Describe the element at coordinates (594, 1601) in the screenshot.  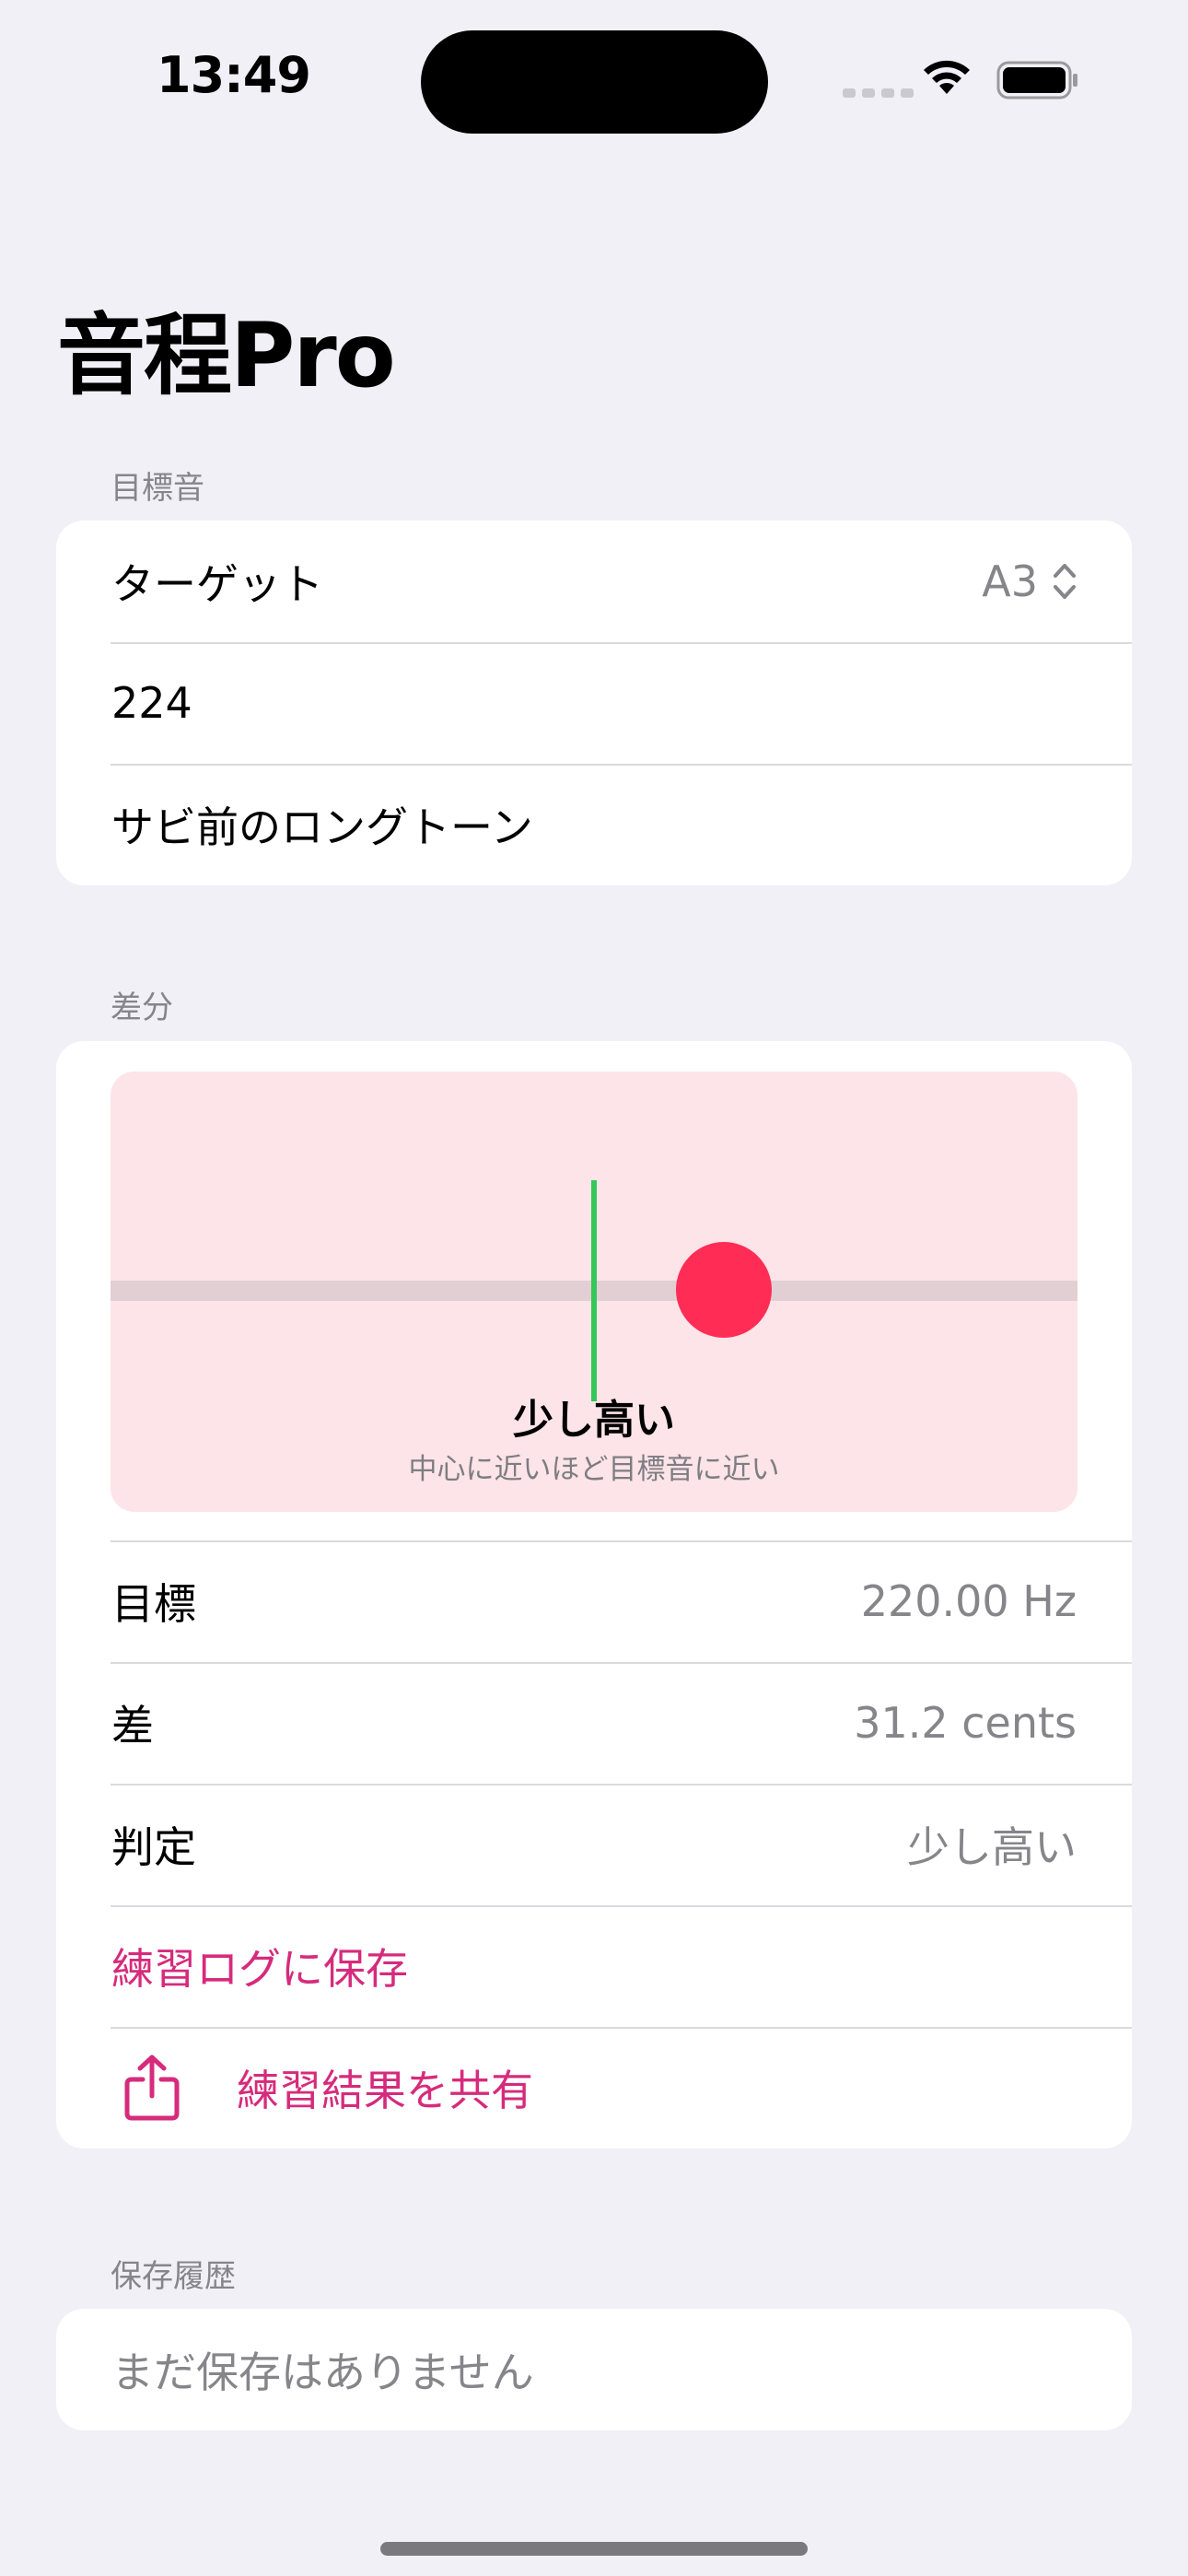
I see `row-target-frequency: 目標 220.00 Hz` at that location.